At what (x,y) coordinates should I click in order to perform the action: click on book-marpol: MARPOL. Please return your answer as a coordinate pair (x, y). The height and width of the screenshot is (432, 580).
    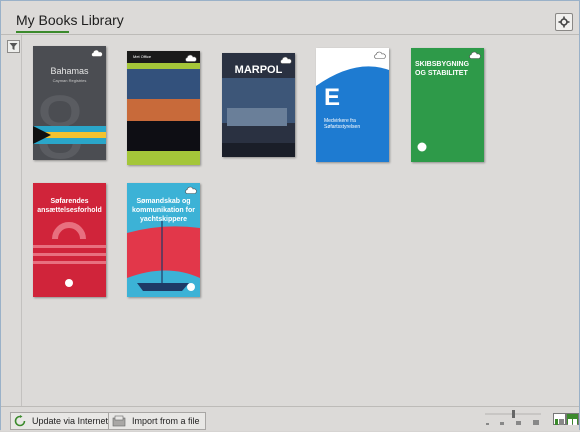
    Looking at the image, I should click on (258, 105).